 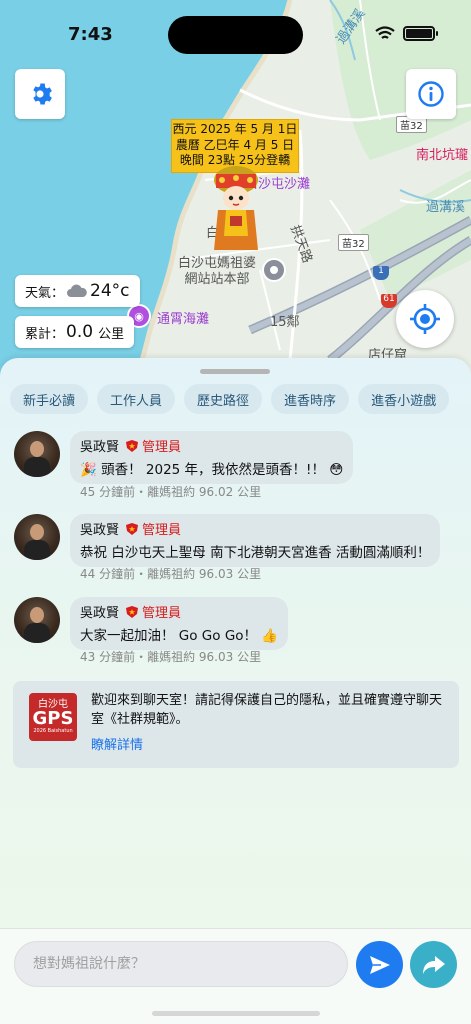 What do you see at coordinates (80, 332) in the screenshot?
I see `distance-value: 0.0` at bounding box center [80, 332].